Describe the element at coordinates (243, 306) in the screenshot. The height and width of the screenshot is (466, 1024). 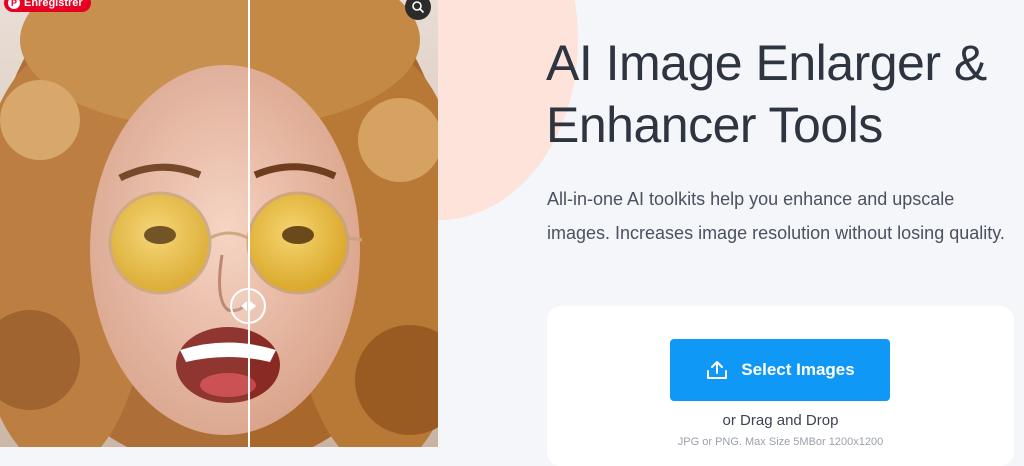
I see `arrow-left-icon` at that location.